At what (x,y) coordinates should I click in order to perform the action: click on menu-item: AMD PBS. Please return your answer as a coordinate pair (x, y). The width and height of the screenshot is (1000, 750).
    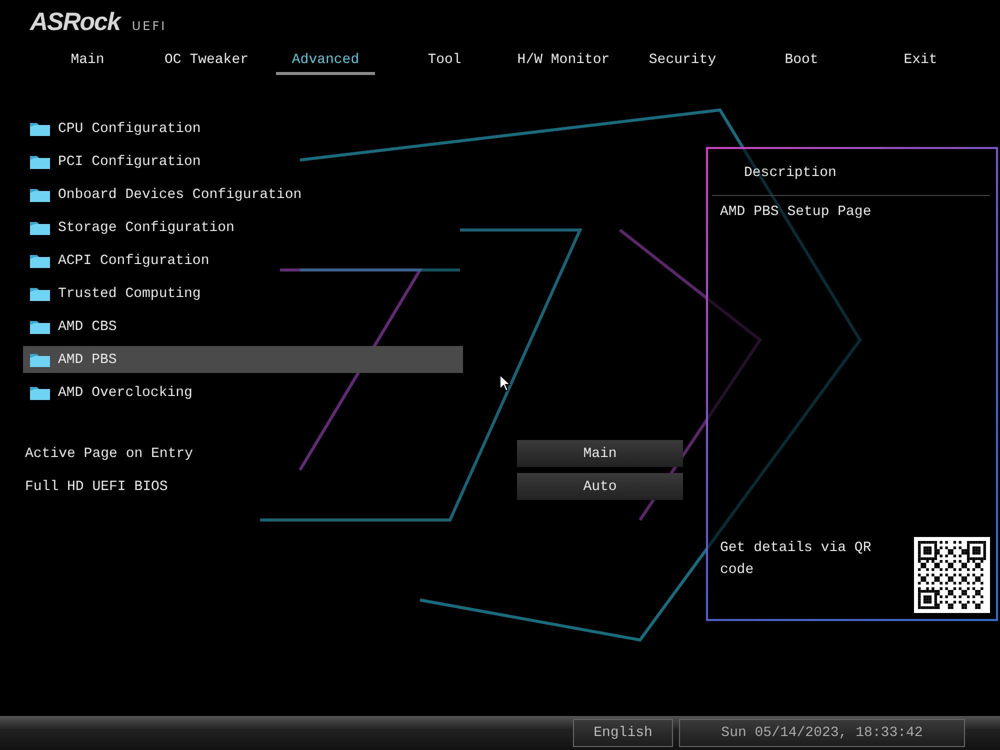
    Looking at the image, I should click on (243, 359).